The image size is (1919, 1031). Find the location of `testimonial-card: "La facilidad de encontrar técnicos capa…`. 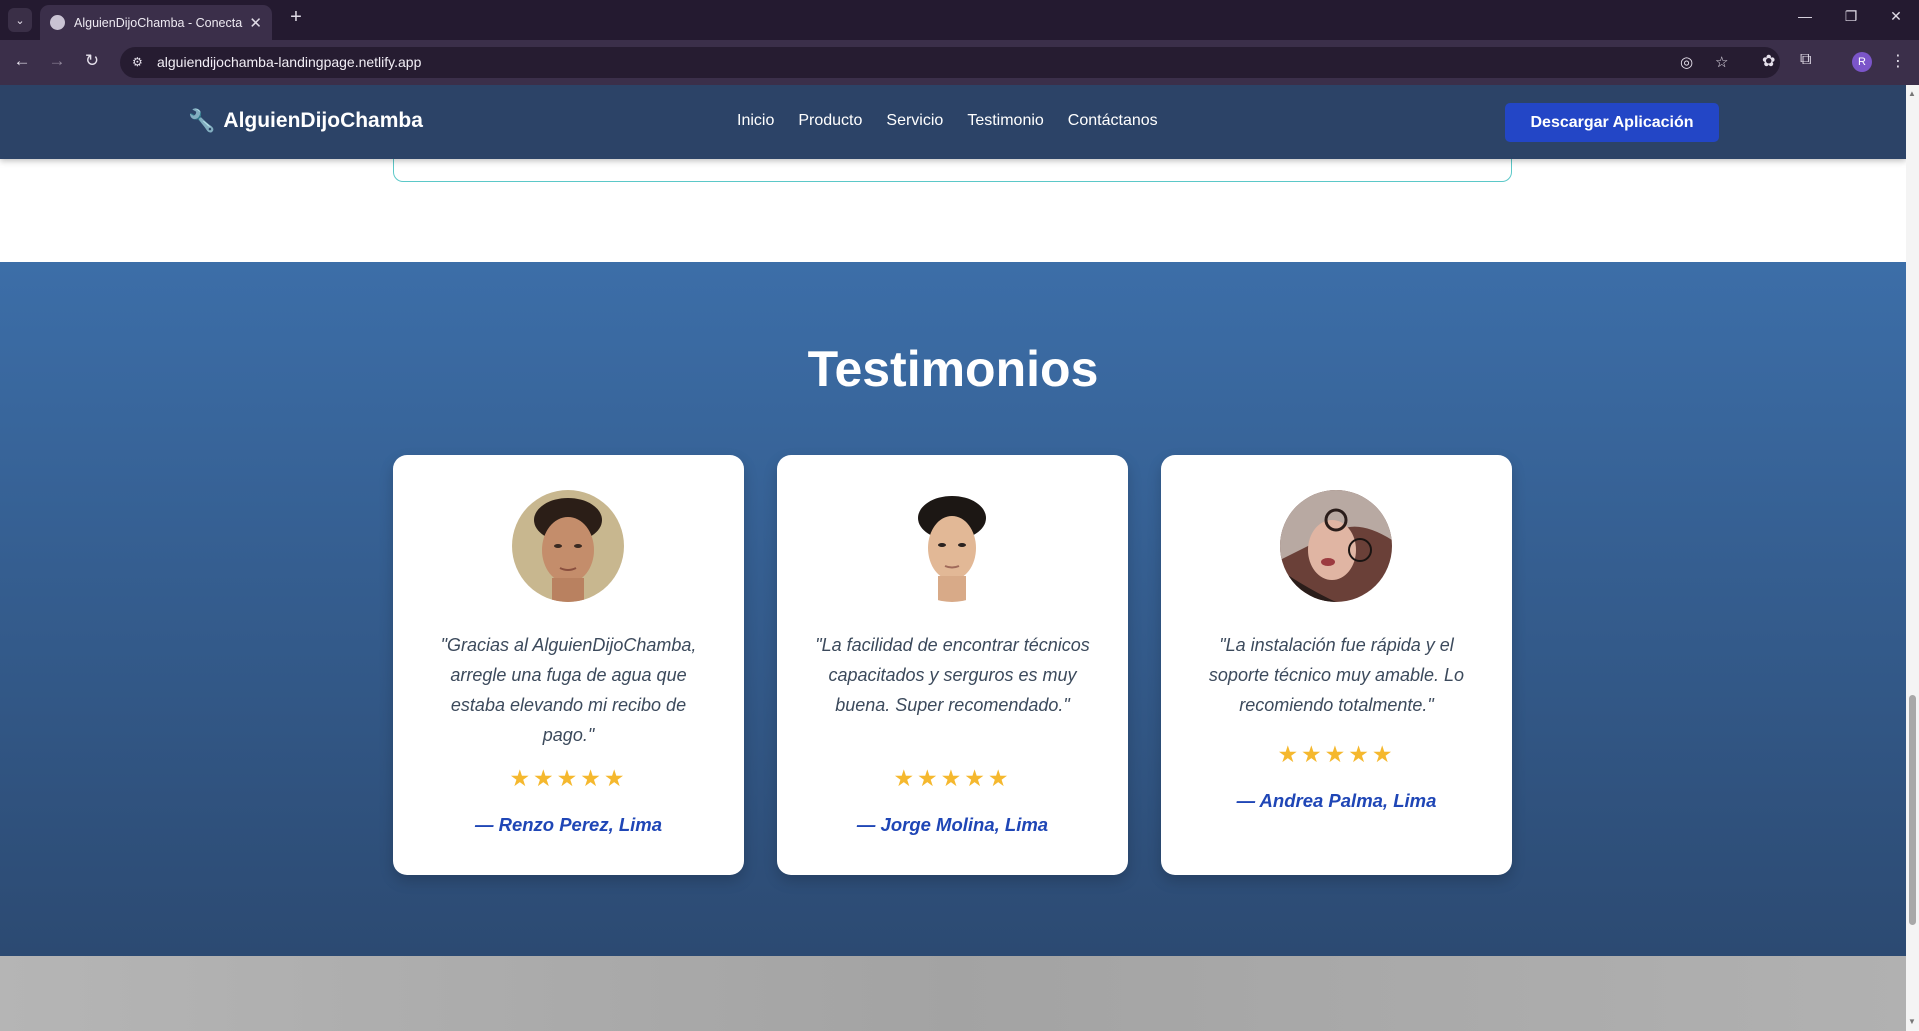

testimonial-card: "La facilidad de encontrar técnicos capa… is located at coordinates (952, 665).